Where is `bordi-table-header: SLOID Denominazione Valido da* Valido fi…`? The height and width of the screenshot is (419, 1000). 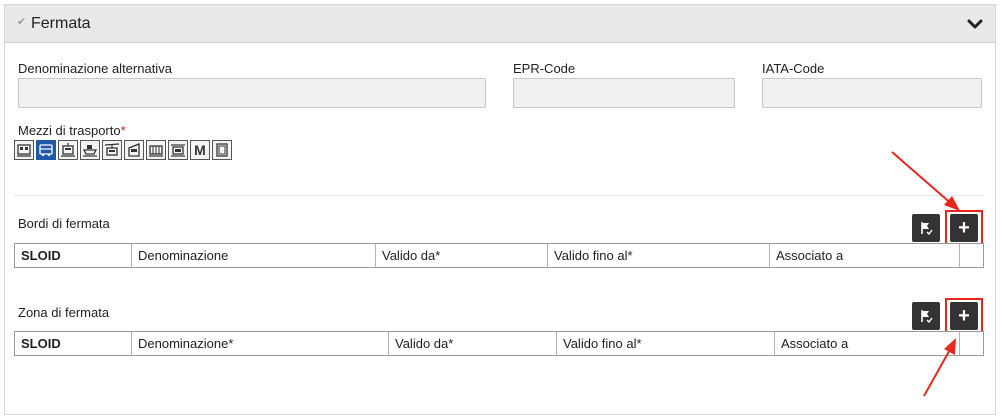 bordi-table-header: SLOID Denominazione Valido da* Valido fi… is located at coordinates (499, 255).